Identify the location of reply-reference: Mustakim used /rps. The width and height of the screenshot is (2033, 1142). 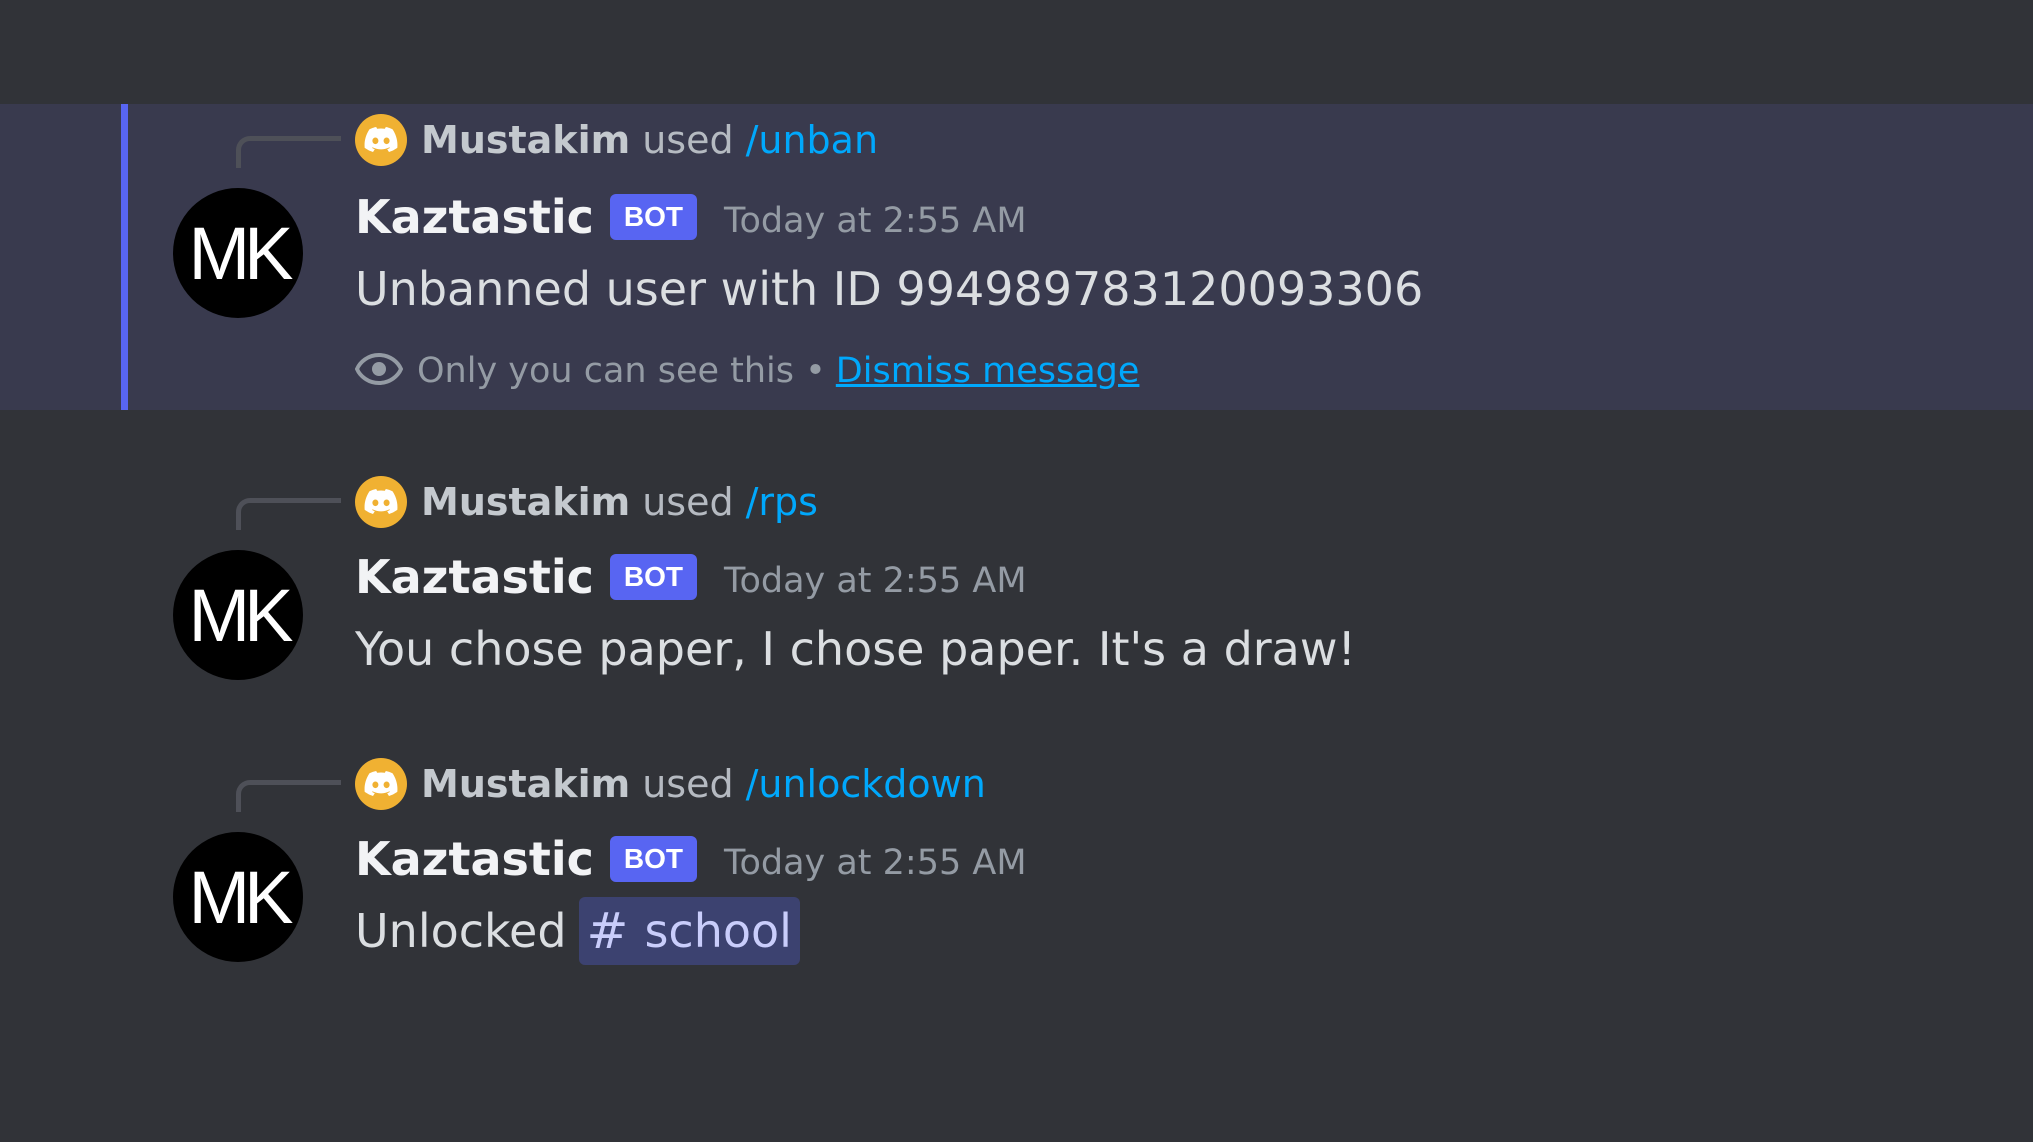
(586, 502).